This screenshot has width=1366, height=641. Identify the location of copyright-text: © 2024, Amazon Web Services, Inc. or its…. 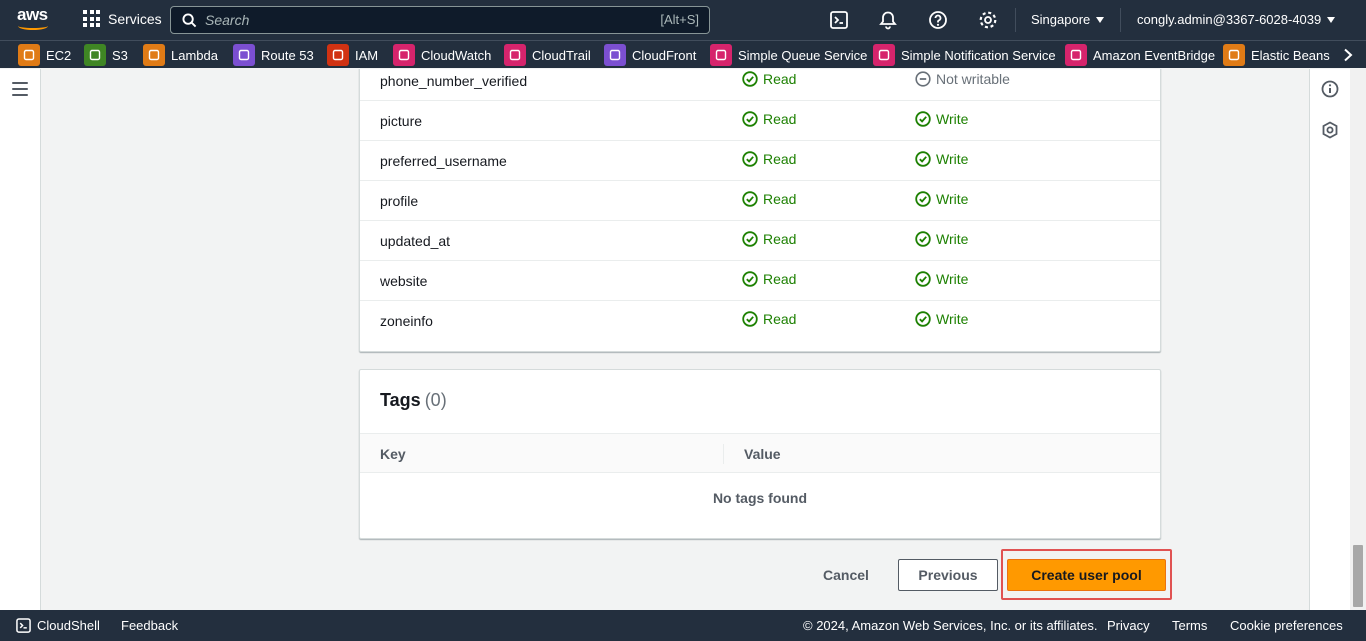
(950, 625).